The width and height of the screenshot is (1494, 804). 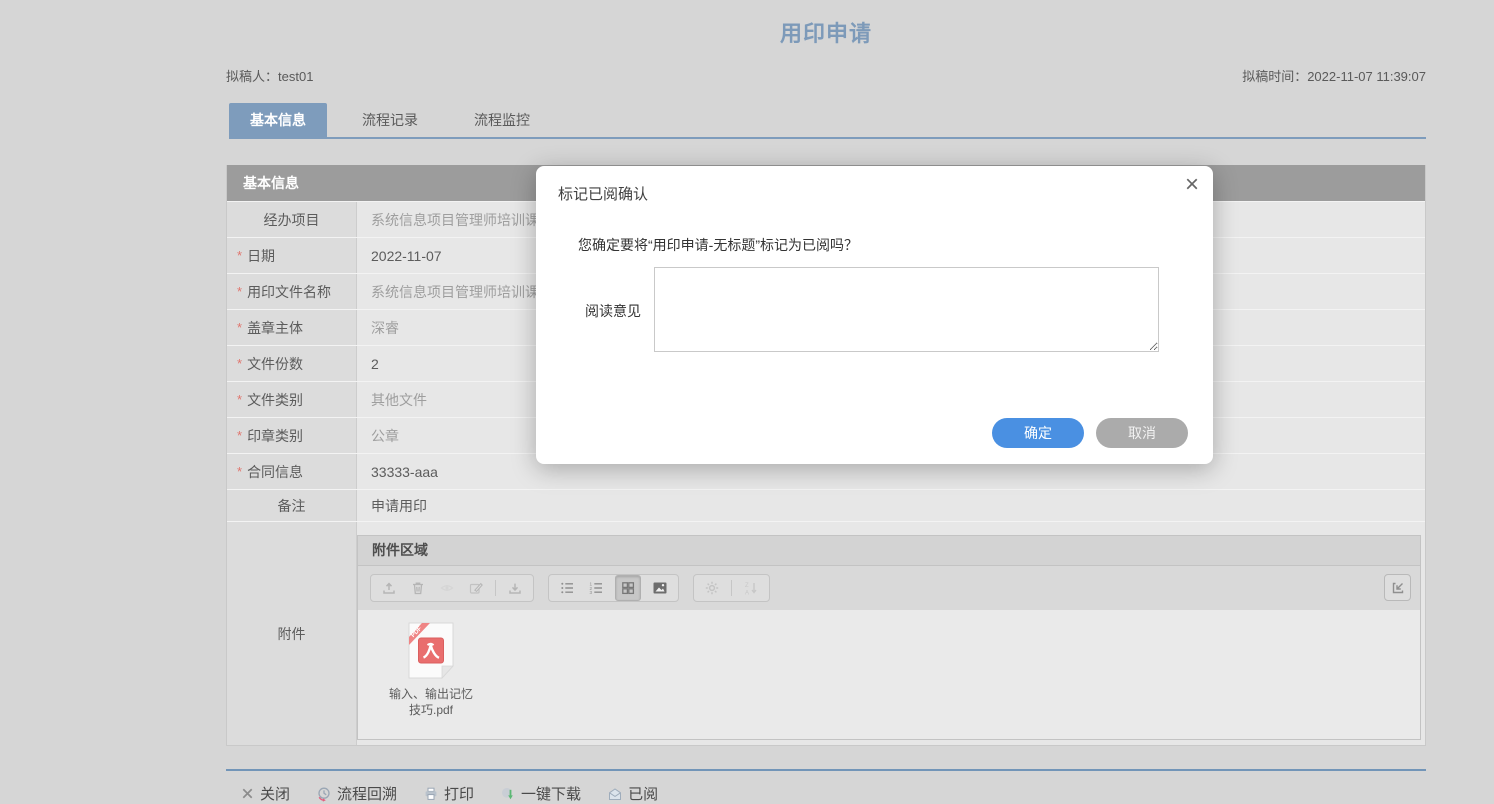 I want to click on reading-comment-label: 阅读意见, so click(x=613, y=311).